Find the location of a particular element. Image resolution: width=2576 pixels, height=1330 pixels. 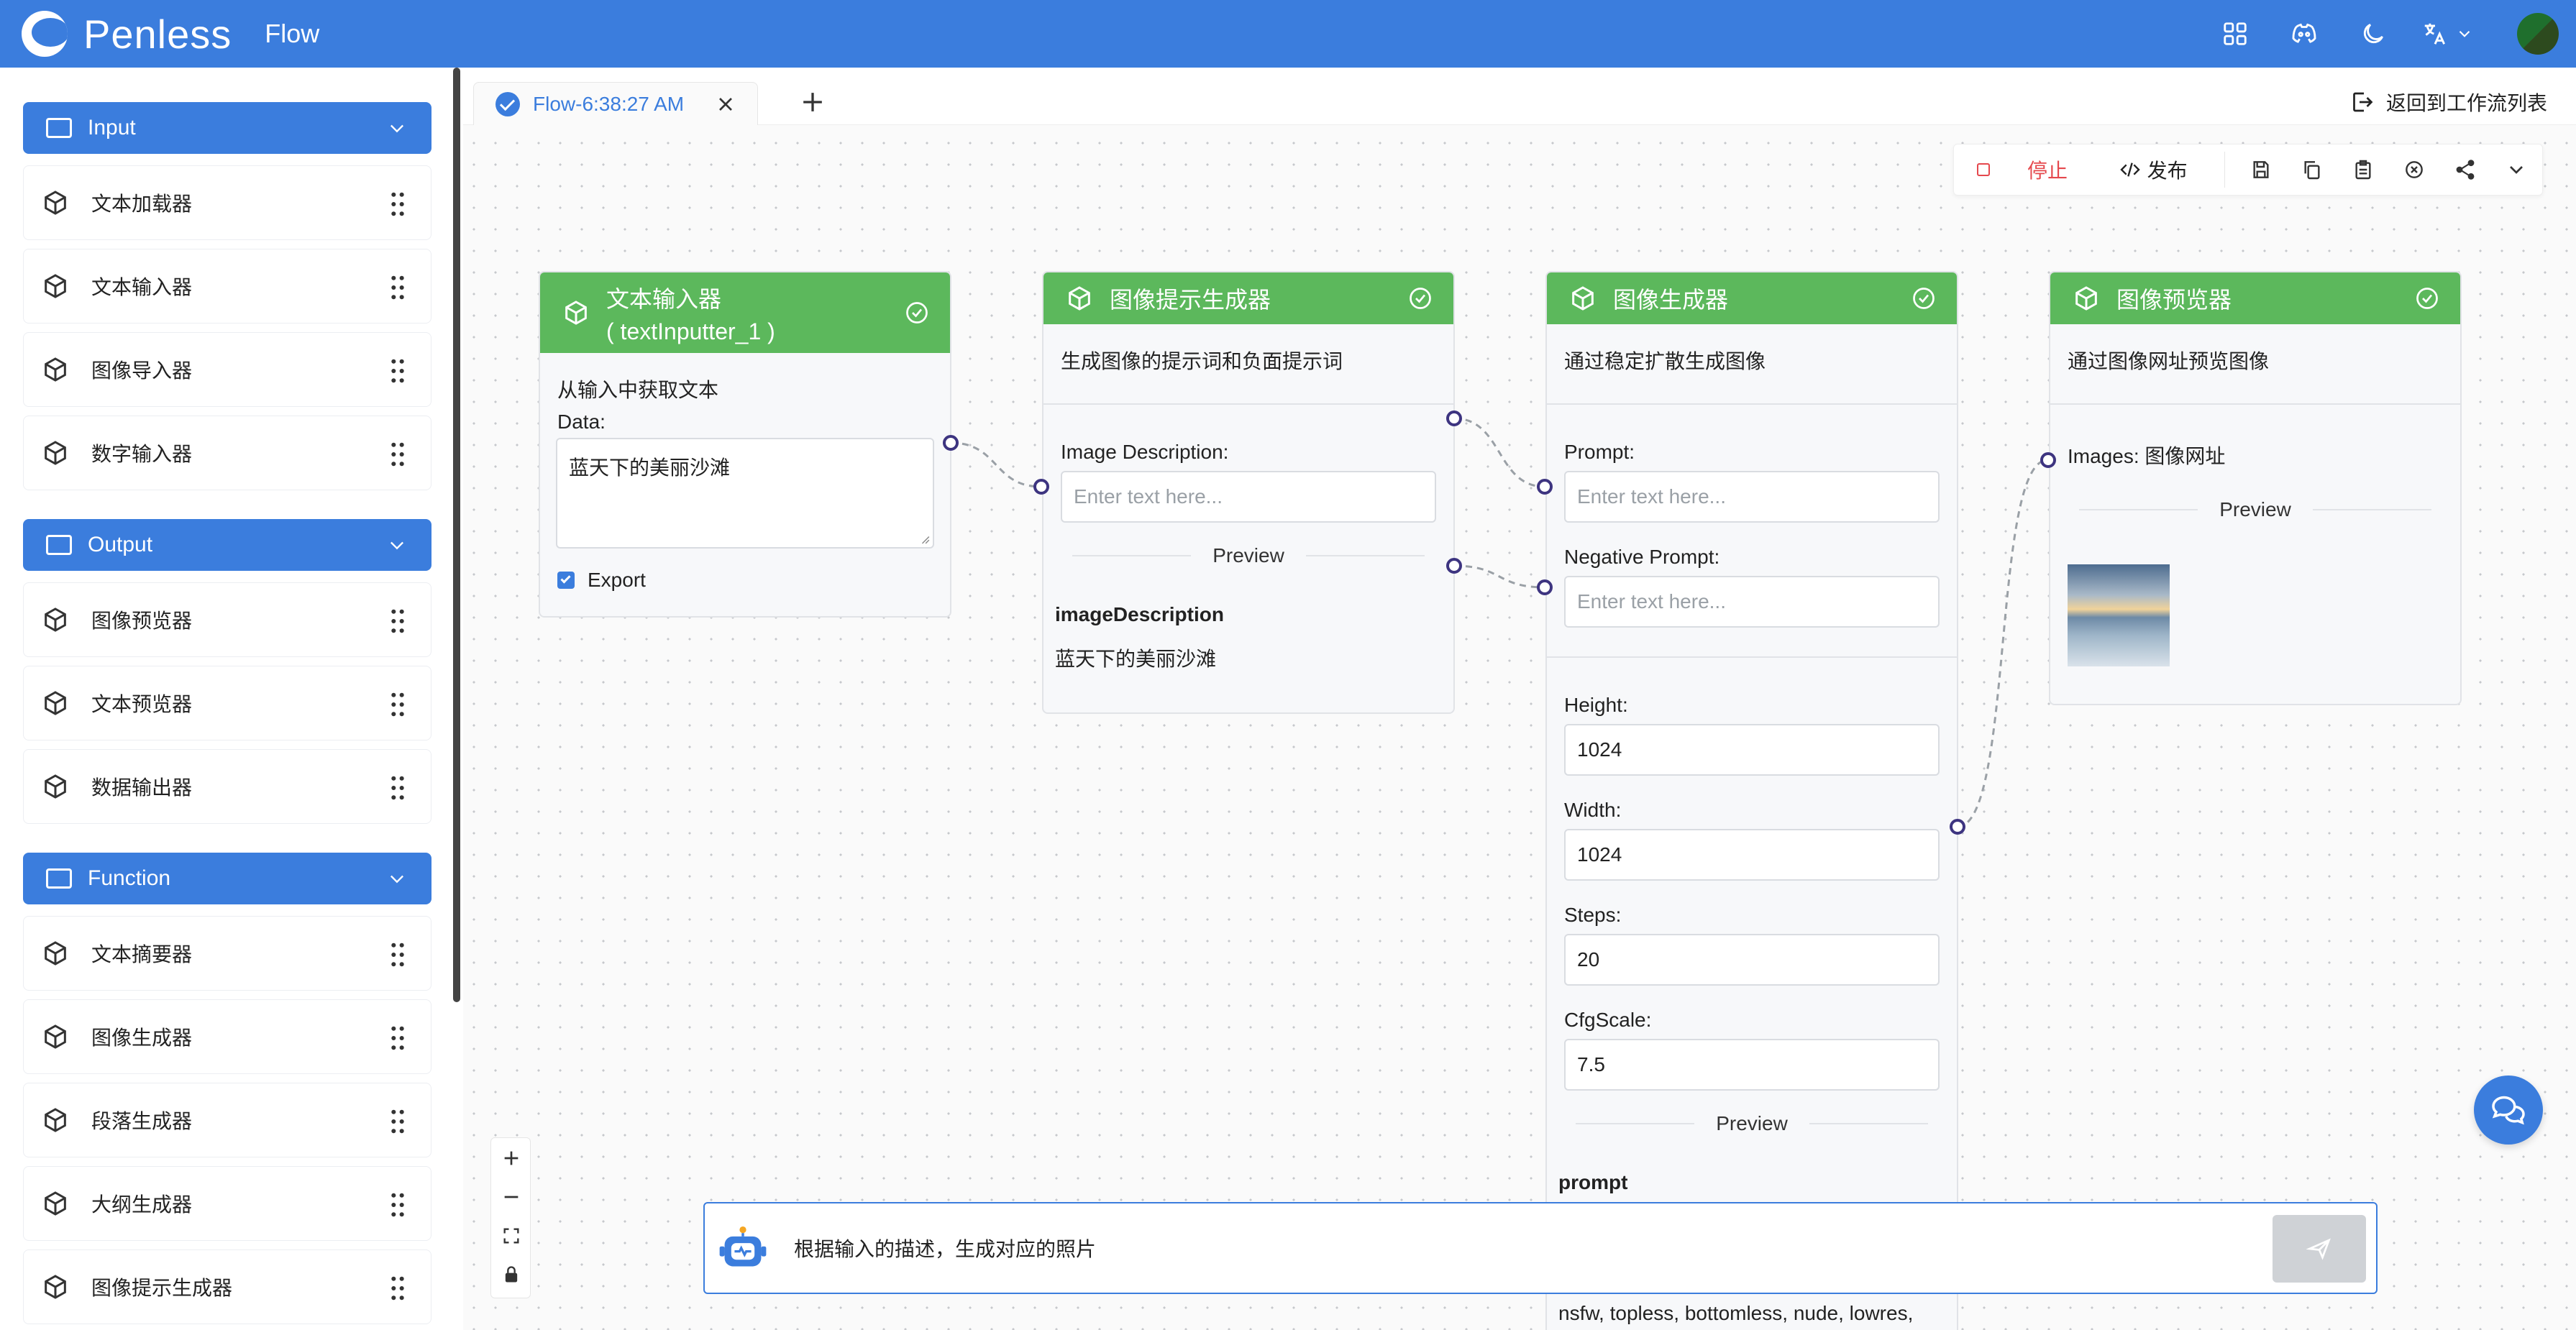

sidebar-node-item: 图像生成器 is located at coordinates (227, 1036).